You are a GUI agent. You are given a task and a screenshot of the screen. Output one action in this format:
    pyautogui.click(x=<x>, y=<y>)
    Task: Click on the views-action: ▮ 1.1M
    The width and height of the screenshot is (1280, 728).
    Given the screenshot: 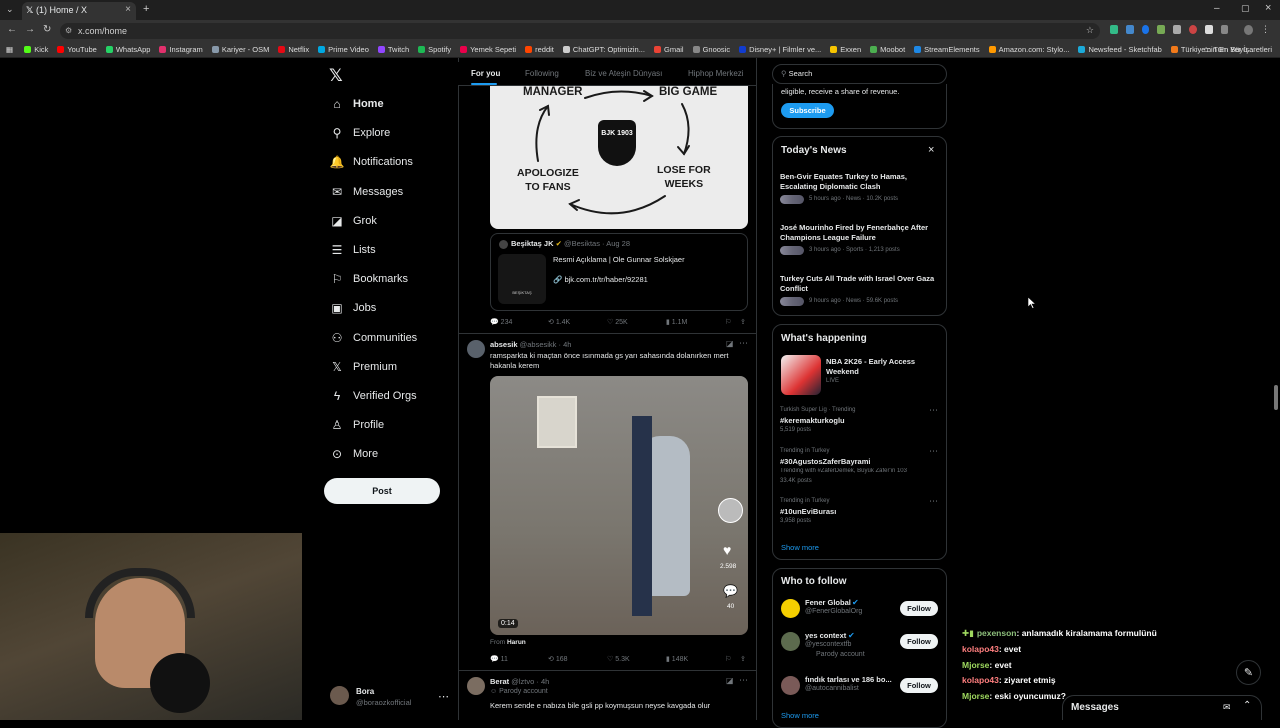 What is the action you would take?
    pyautogui.click(x=676, y=322)
    